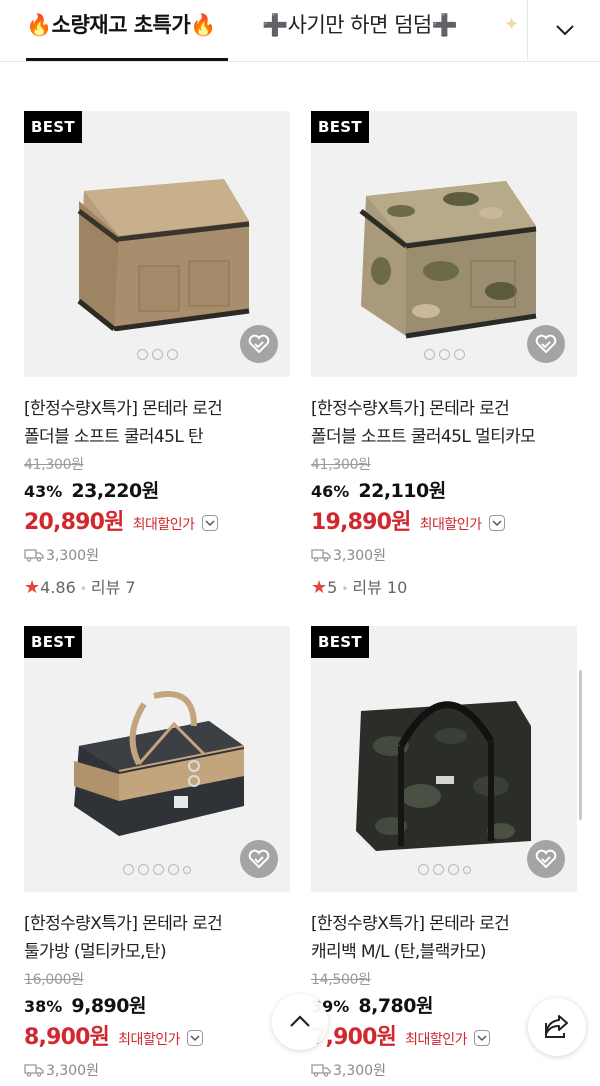 This screenshot has width=600, height=1086. I want to click on scrollbar, so click(580, 745).